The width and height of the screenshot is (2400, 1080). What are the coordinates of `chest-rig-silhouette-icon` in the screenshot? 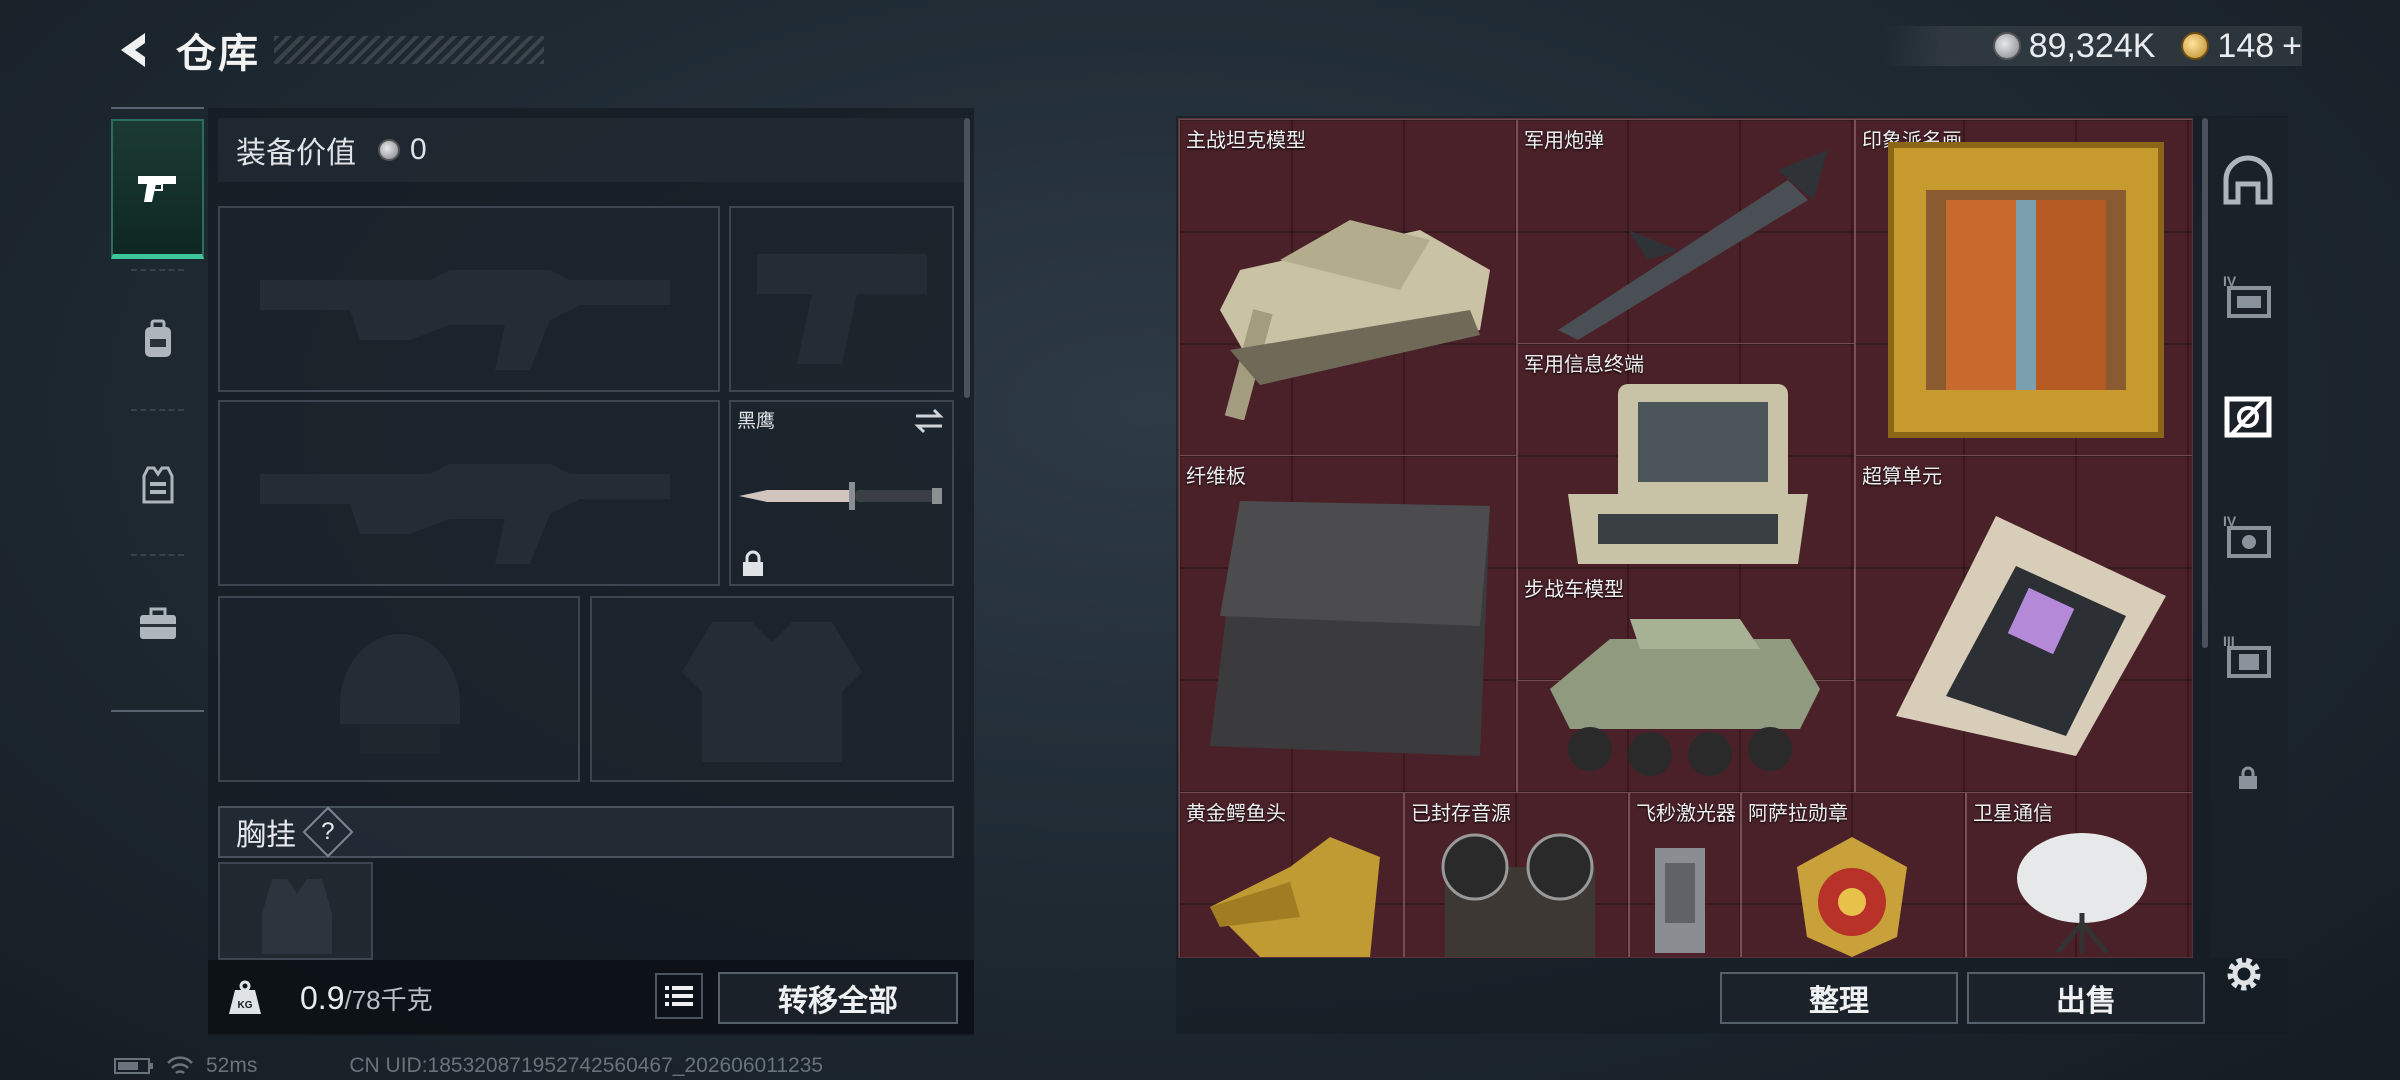 It's located at (297, 916).